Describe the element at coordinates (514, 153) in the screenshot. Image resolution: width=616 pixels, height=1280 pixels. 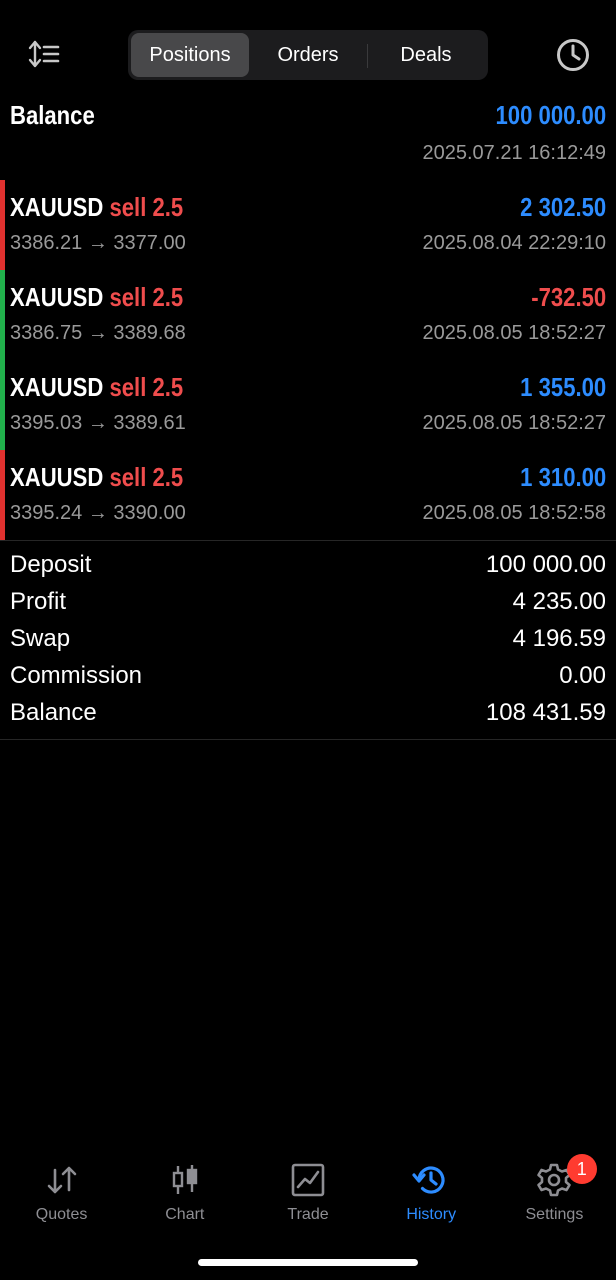
I see `balance-entry-time: 2025.07.21 16:12:49` at that location.